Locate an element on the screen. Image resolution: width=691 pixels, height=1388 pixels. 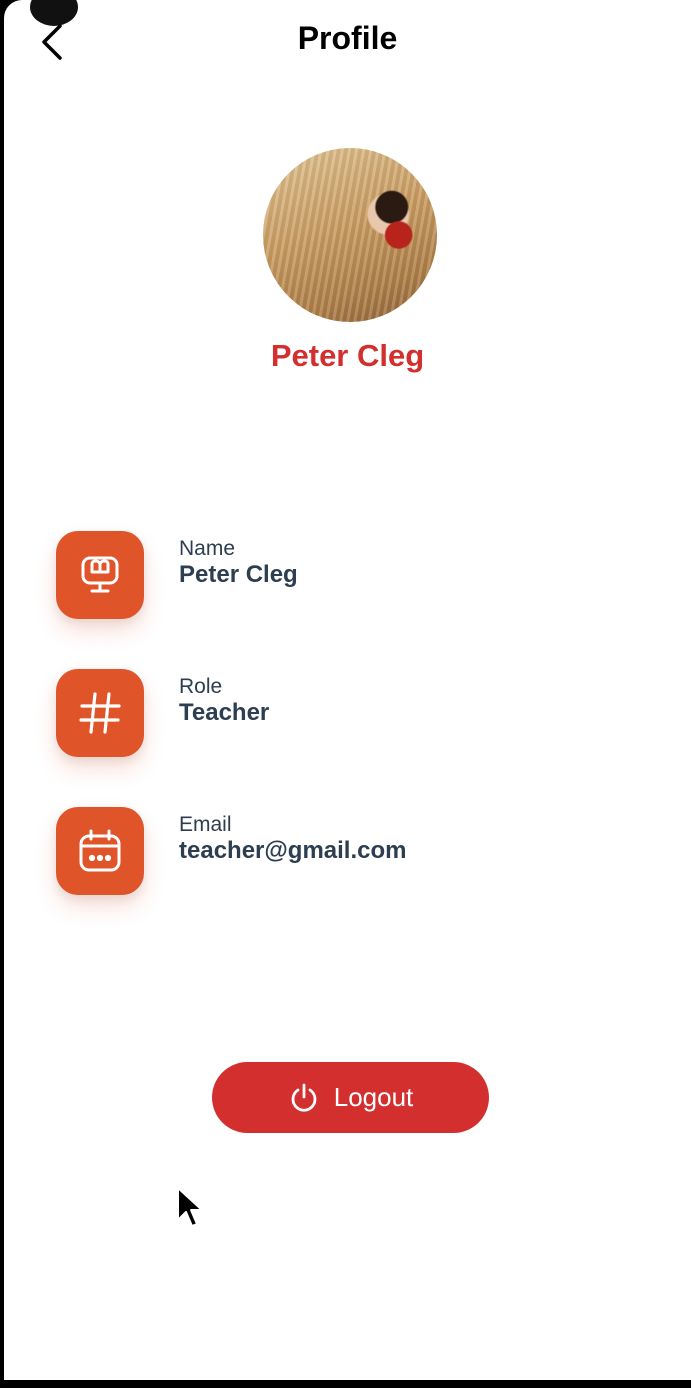
logout-button: Logout is located at coordinates (350, 1097).